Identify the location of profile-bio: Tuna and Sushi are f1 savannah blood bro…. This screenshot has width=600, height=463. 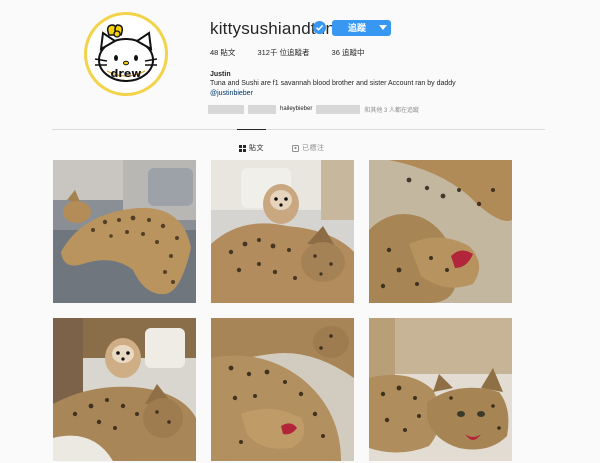
(333, 83).